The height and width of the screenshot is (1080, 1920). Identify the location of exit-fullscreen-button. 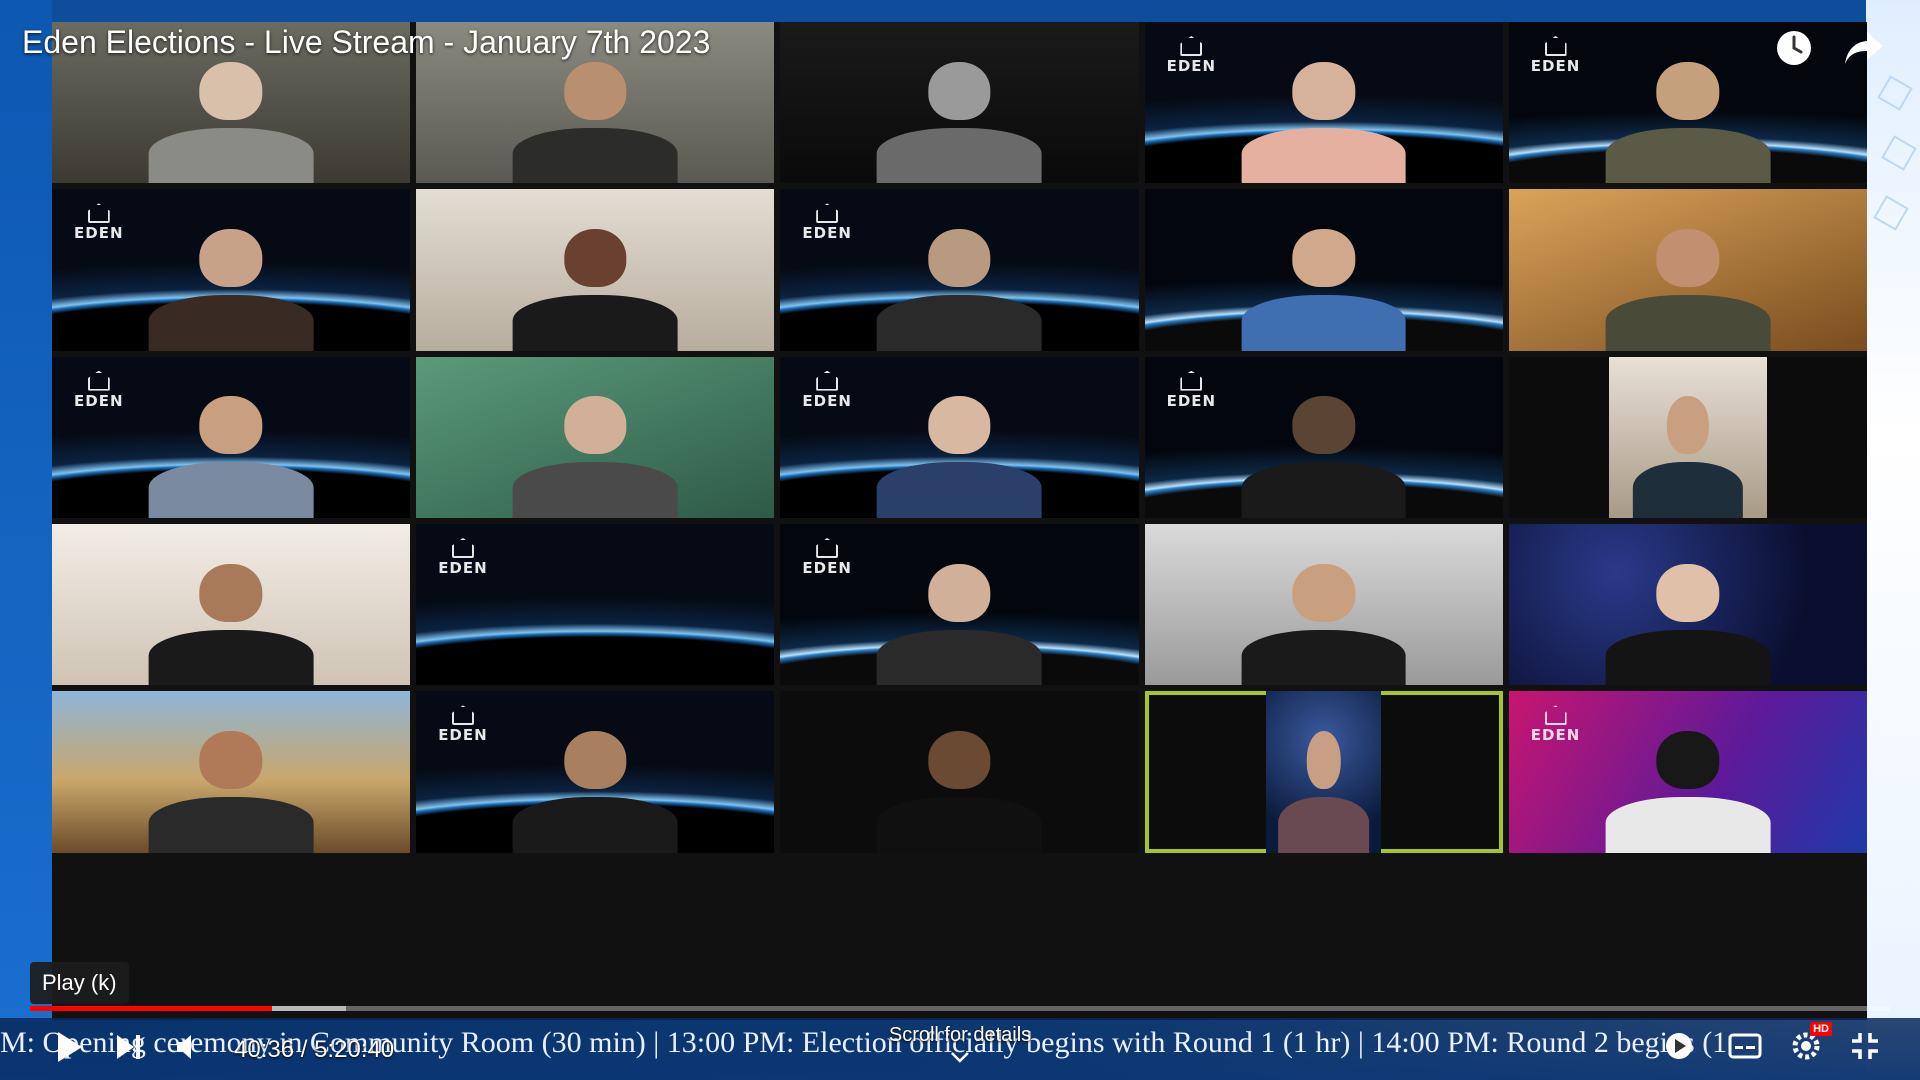
(1865, 1048).